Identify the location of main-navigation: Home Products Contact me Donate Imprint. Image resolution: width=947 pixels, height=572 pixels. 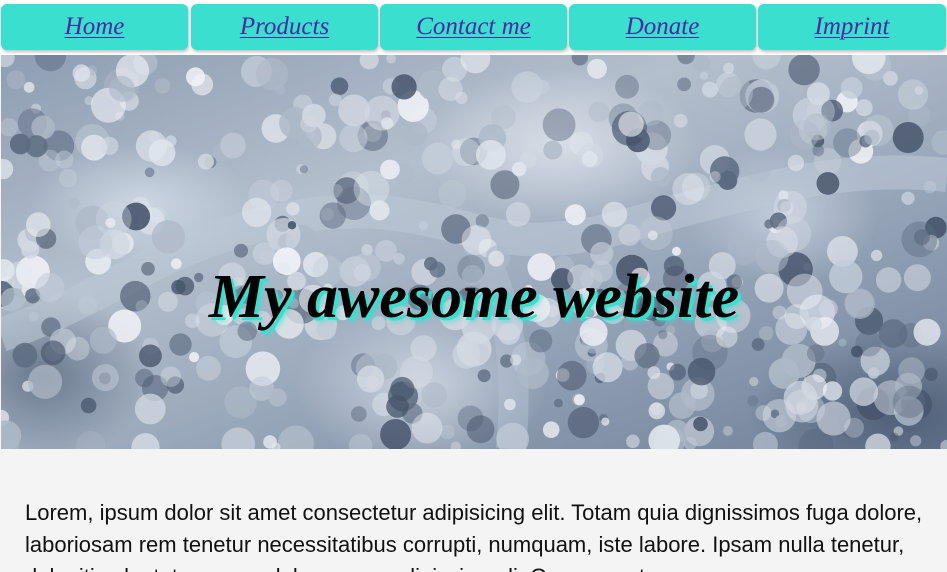
(473, 27).